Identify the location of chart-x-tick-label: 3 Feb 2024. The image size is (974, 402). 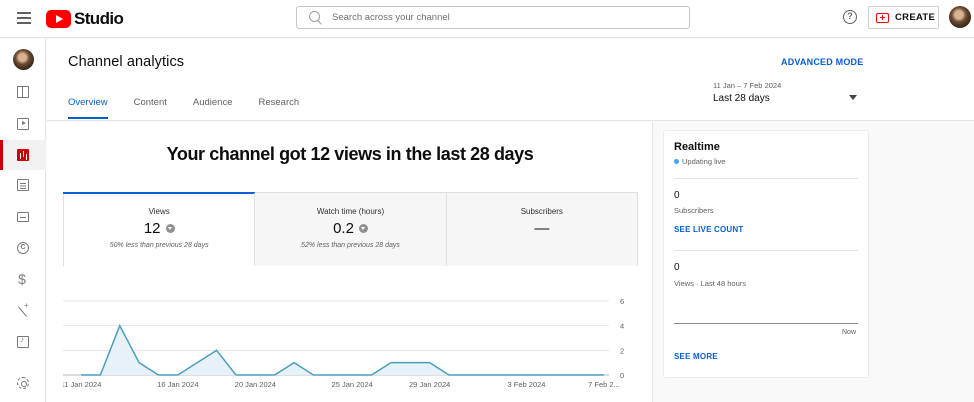
(527, 384).